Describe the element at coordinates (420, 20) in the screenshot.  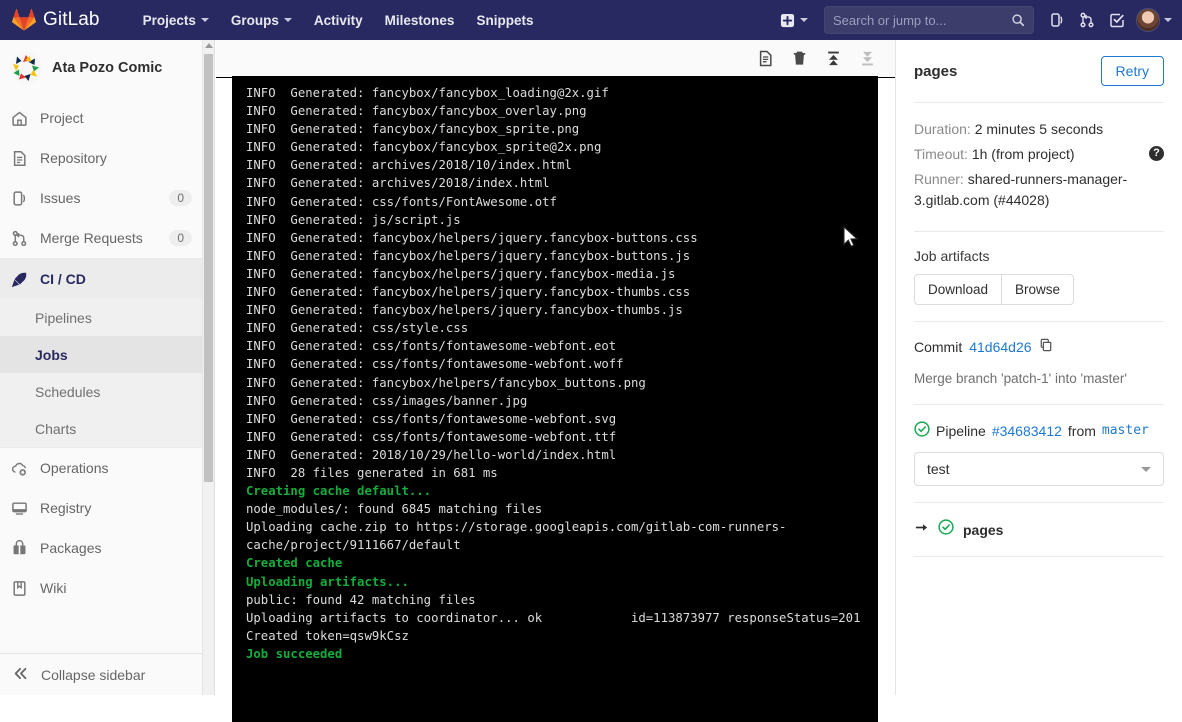
I see `nav-milestones: Milestones` at that location.